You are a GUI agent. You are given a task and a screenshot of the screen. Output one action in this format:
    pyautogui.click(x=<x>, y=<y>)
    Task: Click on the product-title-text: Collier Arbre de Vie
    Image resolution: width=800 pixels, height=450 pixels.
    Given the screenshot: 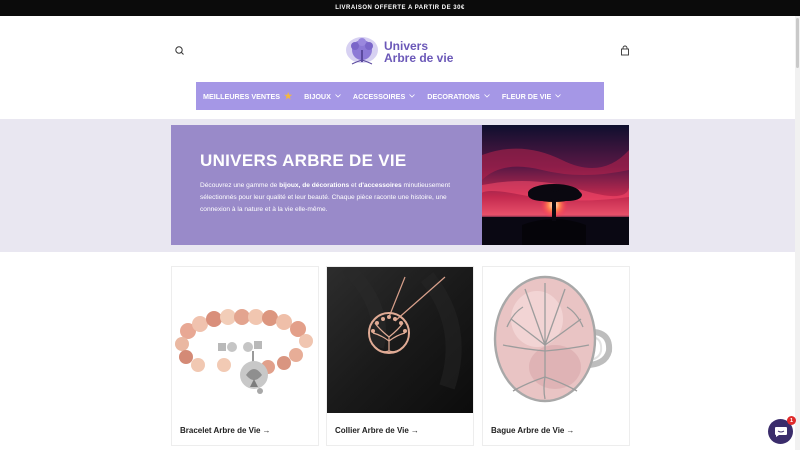 What is the action you would take?
    pyautogui.click(x=372, y=430)
    